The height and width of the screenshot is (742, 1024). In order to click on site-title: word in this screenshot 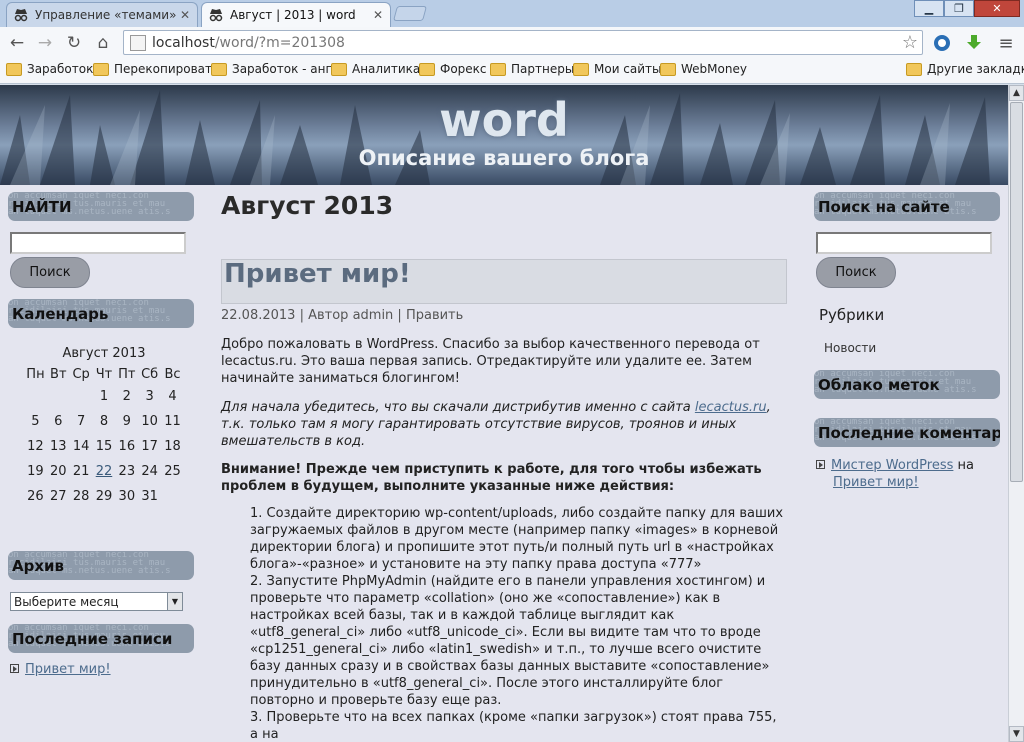, I will do `click(504, 120)`.